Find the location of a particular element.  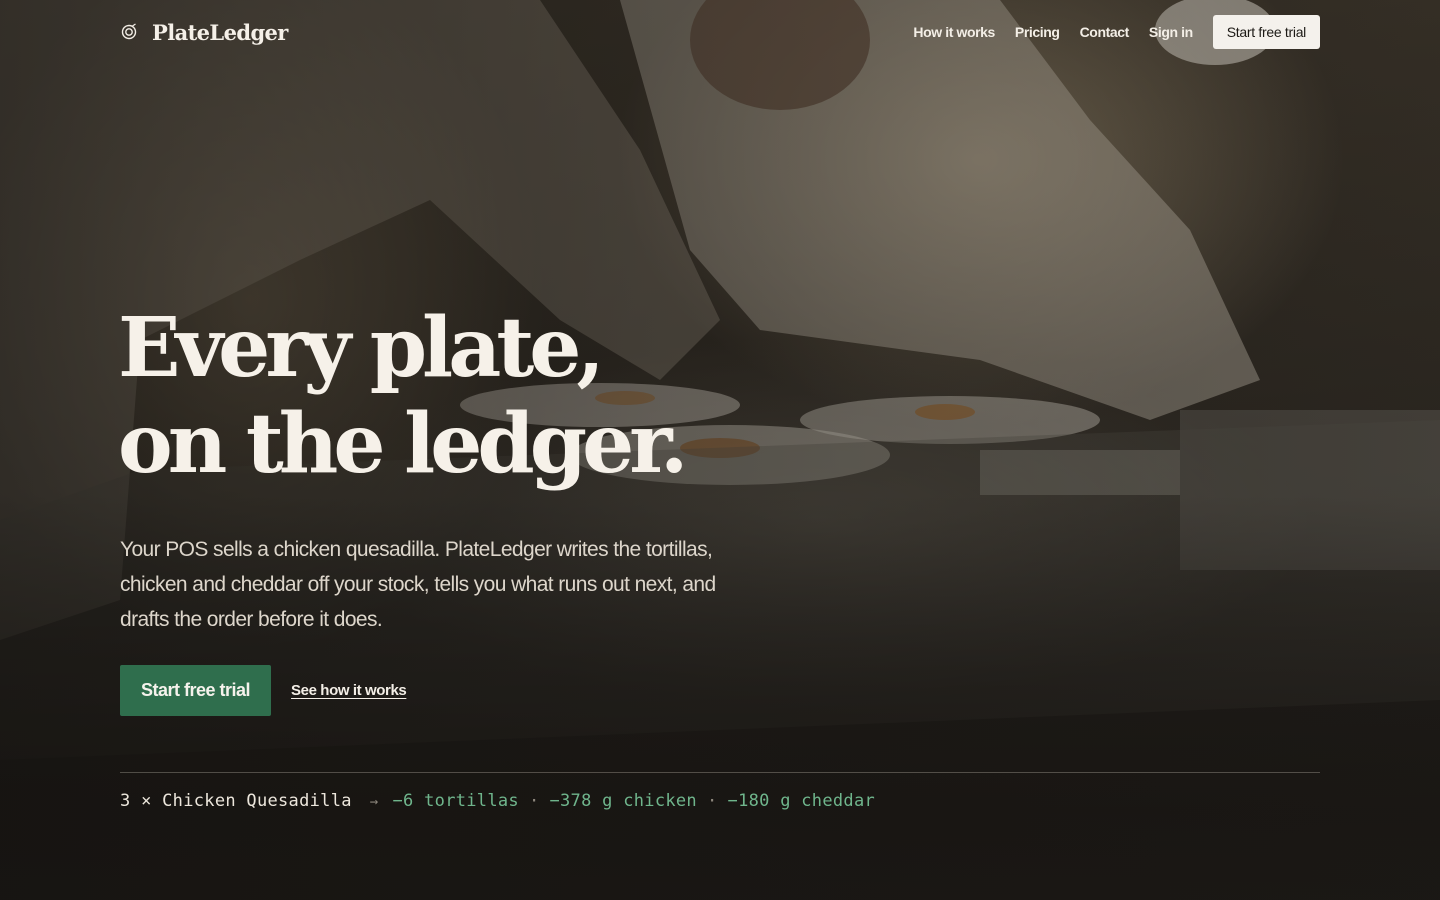

nav-link-pricing: Pricing is located at coordinates (1037, 32).